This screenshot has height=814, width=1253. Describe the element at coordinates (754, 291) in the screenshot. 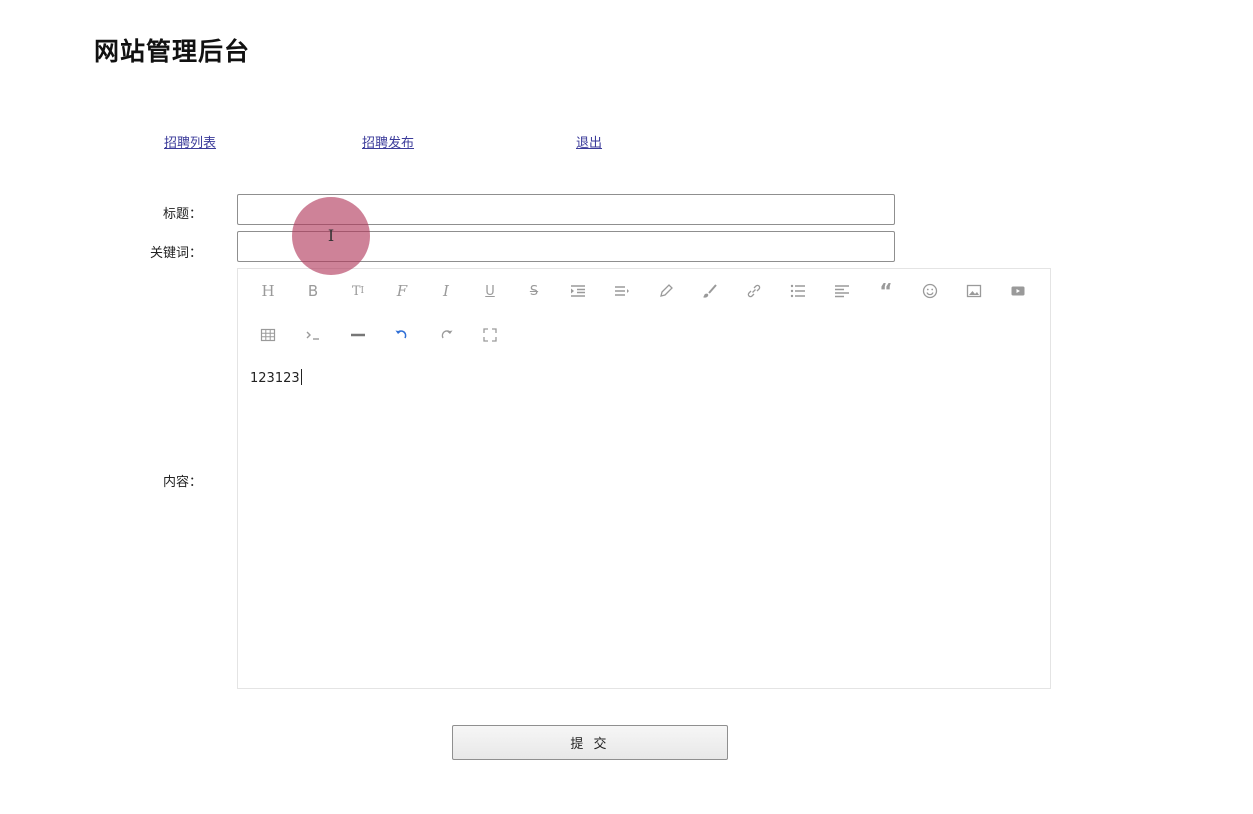

I see `link-icon` at that location.